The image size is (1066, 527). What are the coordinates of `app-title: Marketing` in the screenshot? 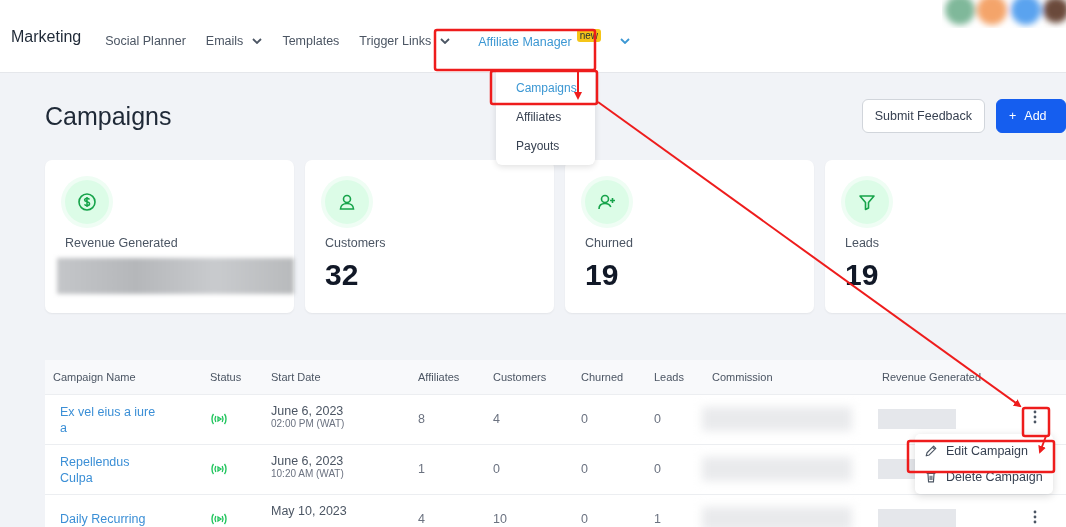 It's located at (46, 37).